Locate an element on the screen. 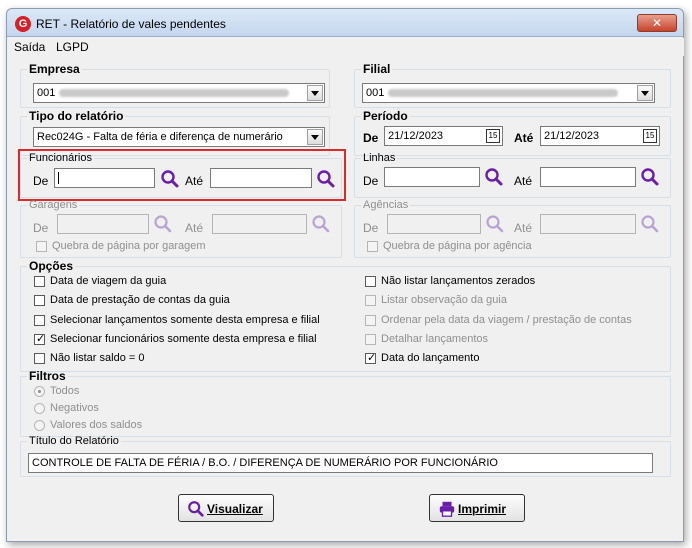  garagens-ate-label: Até is located at coordinates (194, 228).